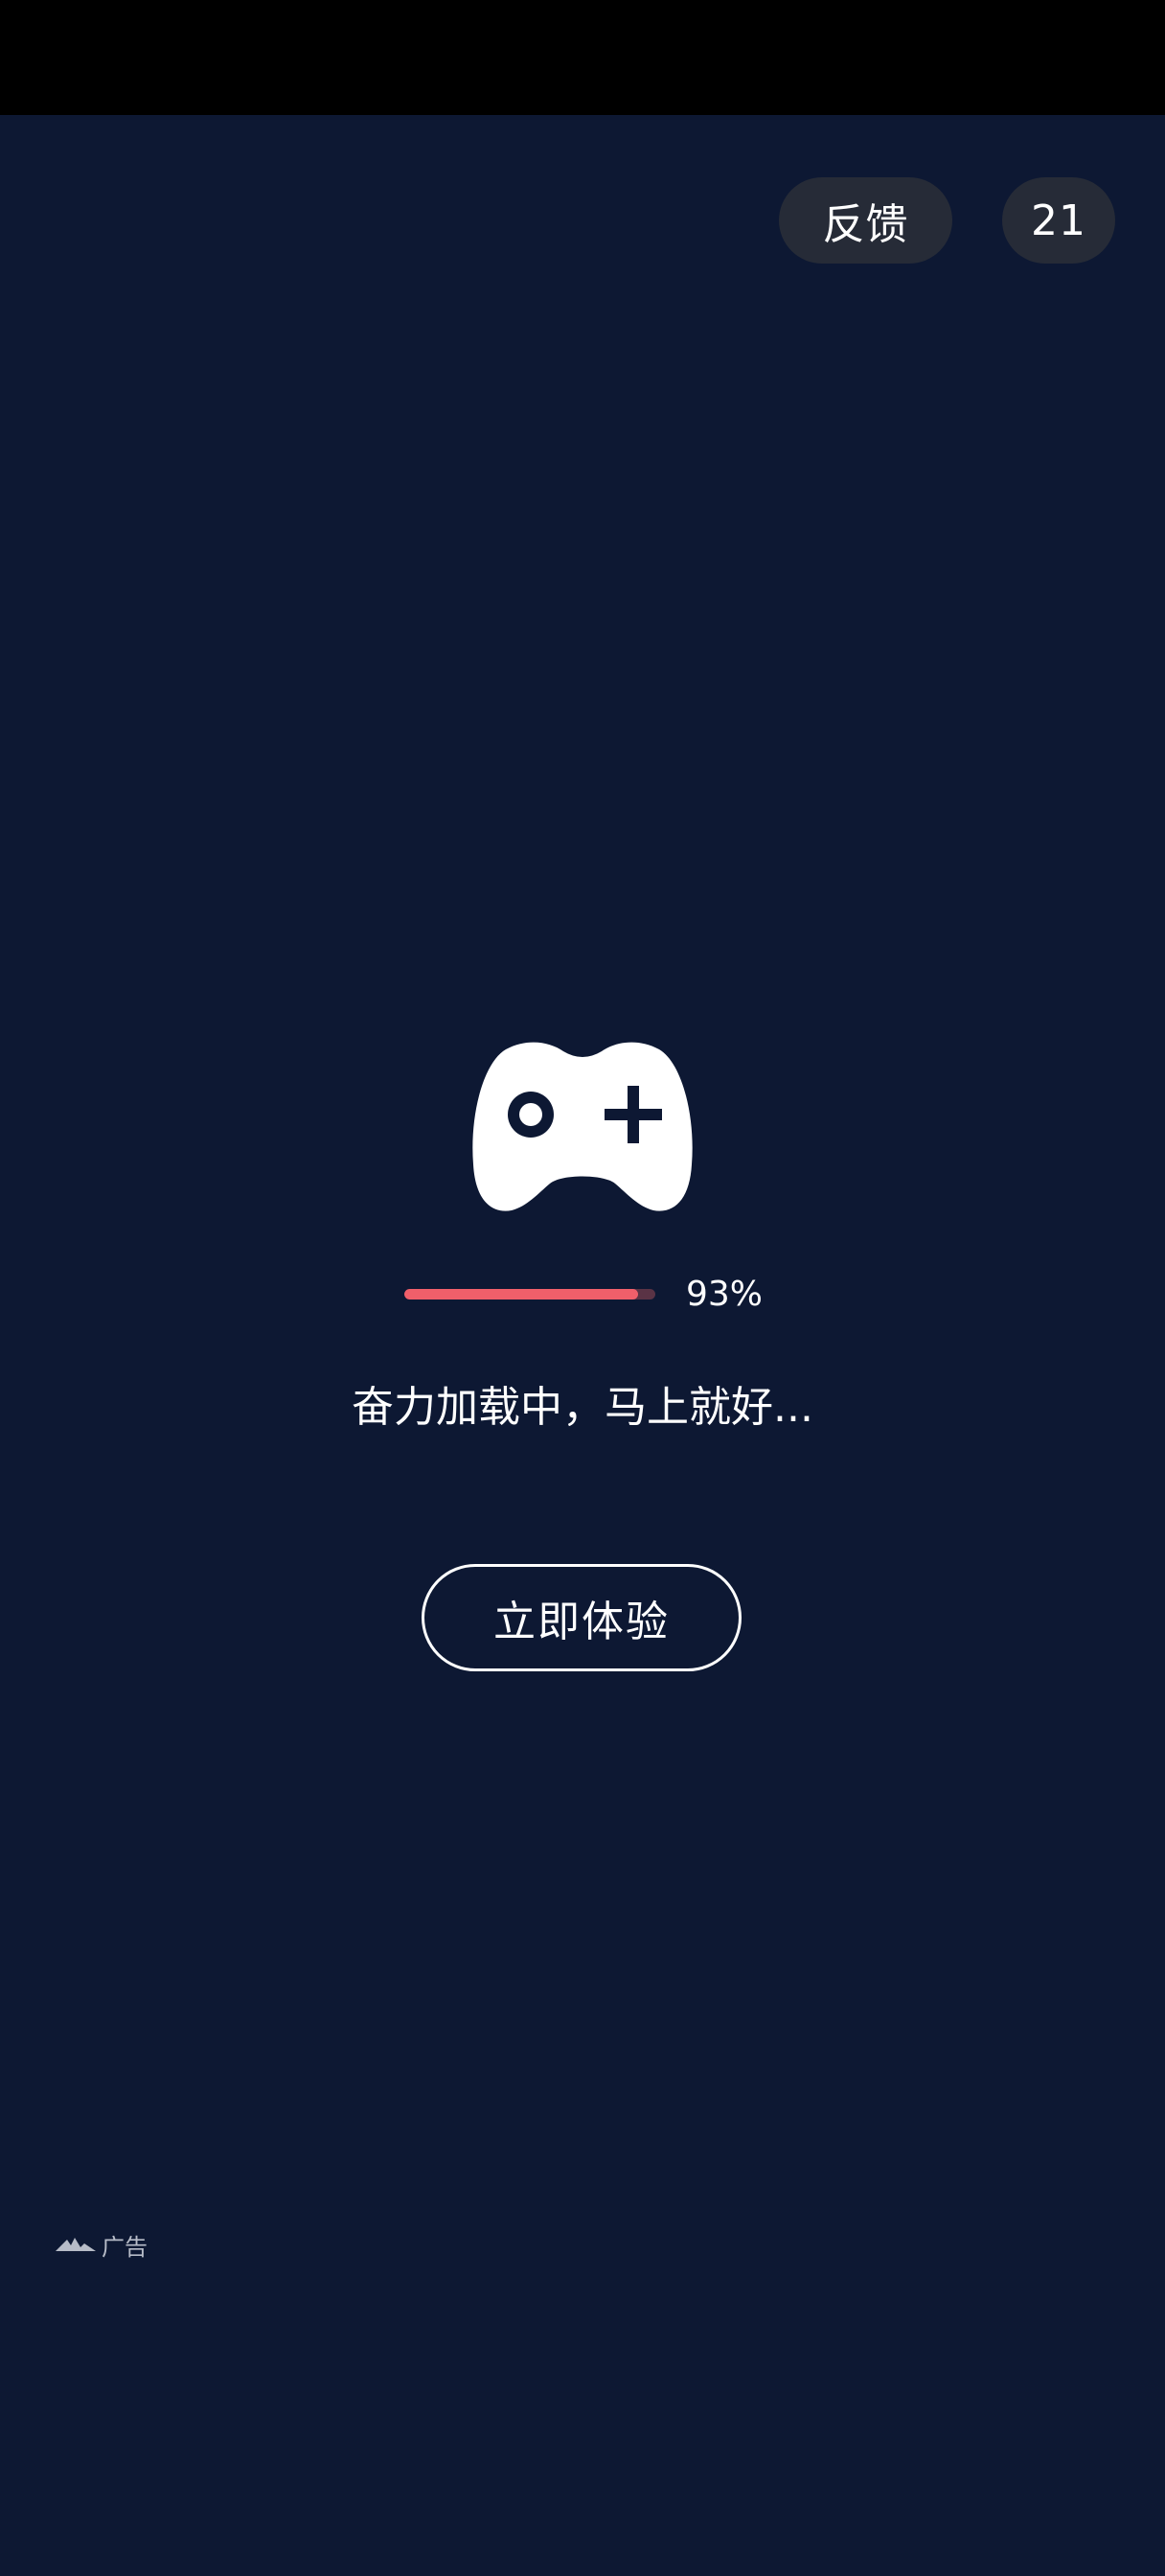 Image resolution: width=1165 pixels, height=2576 pixels. Describe the element at coordinates (521, 1295) in the screenshot. I see `loading-progress-fill` at that location.